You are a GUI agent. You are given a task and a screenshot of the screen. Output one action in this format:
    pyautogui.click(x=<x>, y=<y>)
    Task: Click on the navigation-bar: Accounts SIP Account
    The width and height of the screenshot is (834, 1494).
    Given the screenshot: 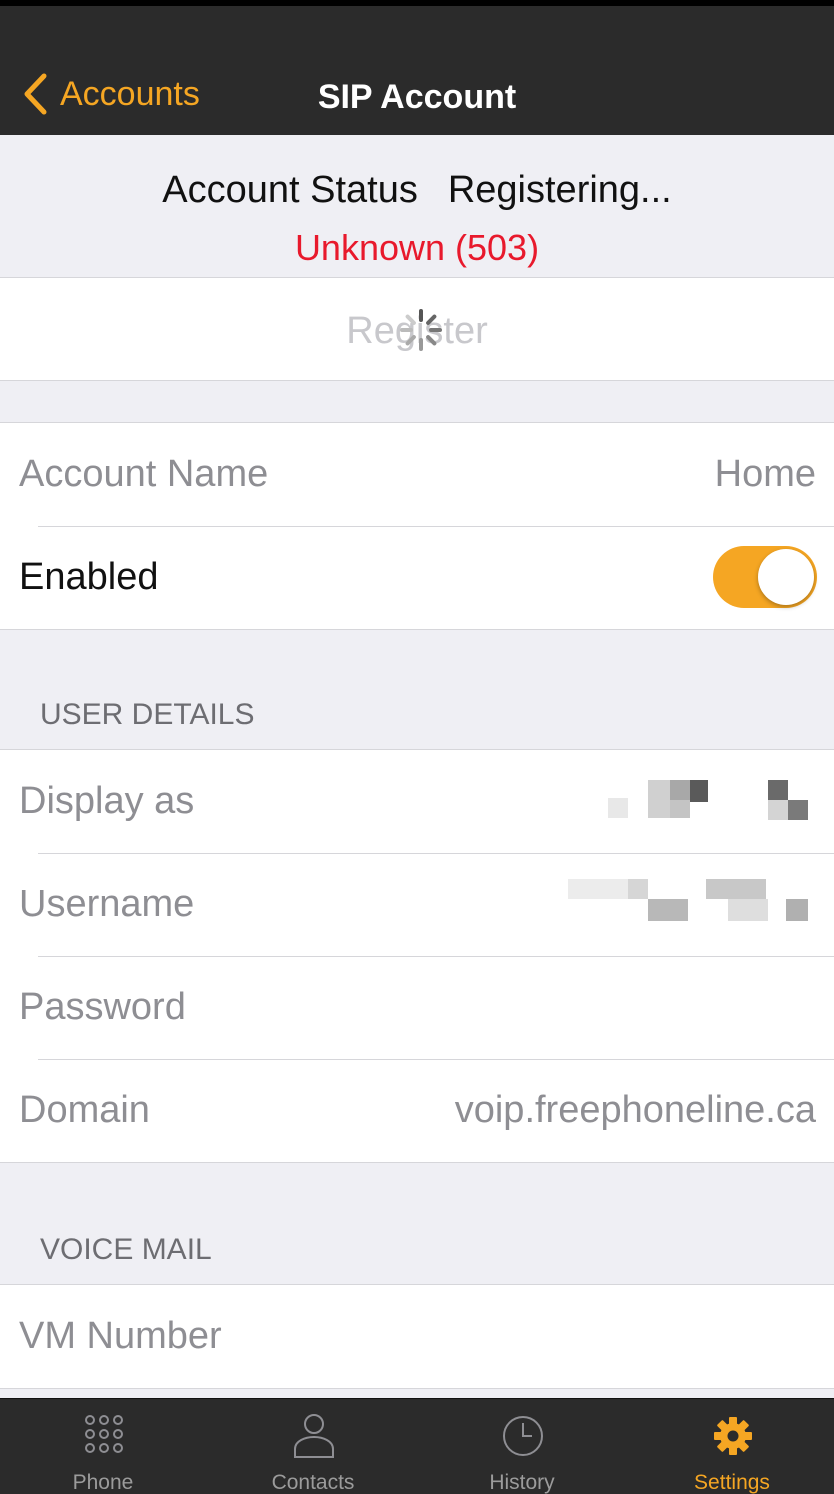 What is the action you would take?
    pyautogui.click(x=417, y=67)
    